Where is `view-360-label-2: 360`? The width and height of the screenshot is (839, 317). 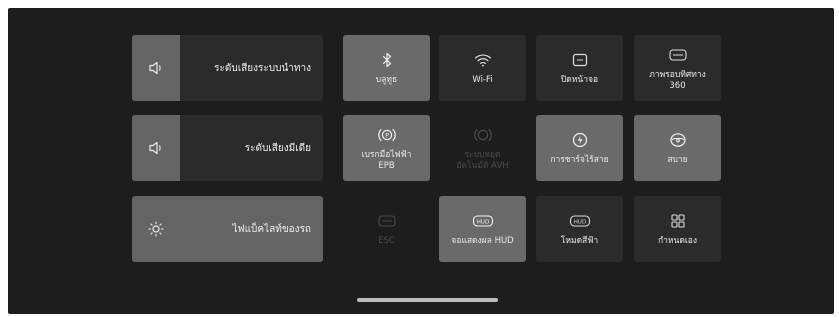 view-360-label-2: 360 is located at coordinates (677, 85).